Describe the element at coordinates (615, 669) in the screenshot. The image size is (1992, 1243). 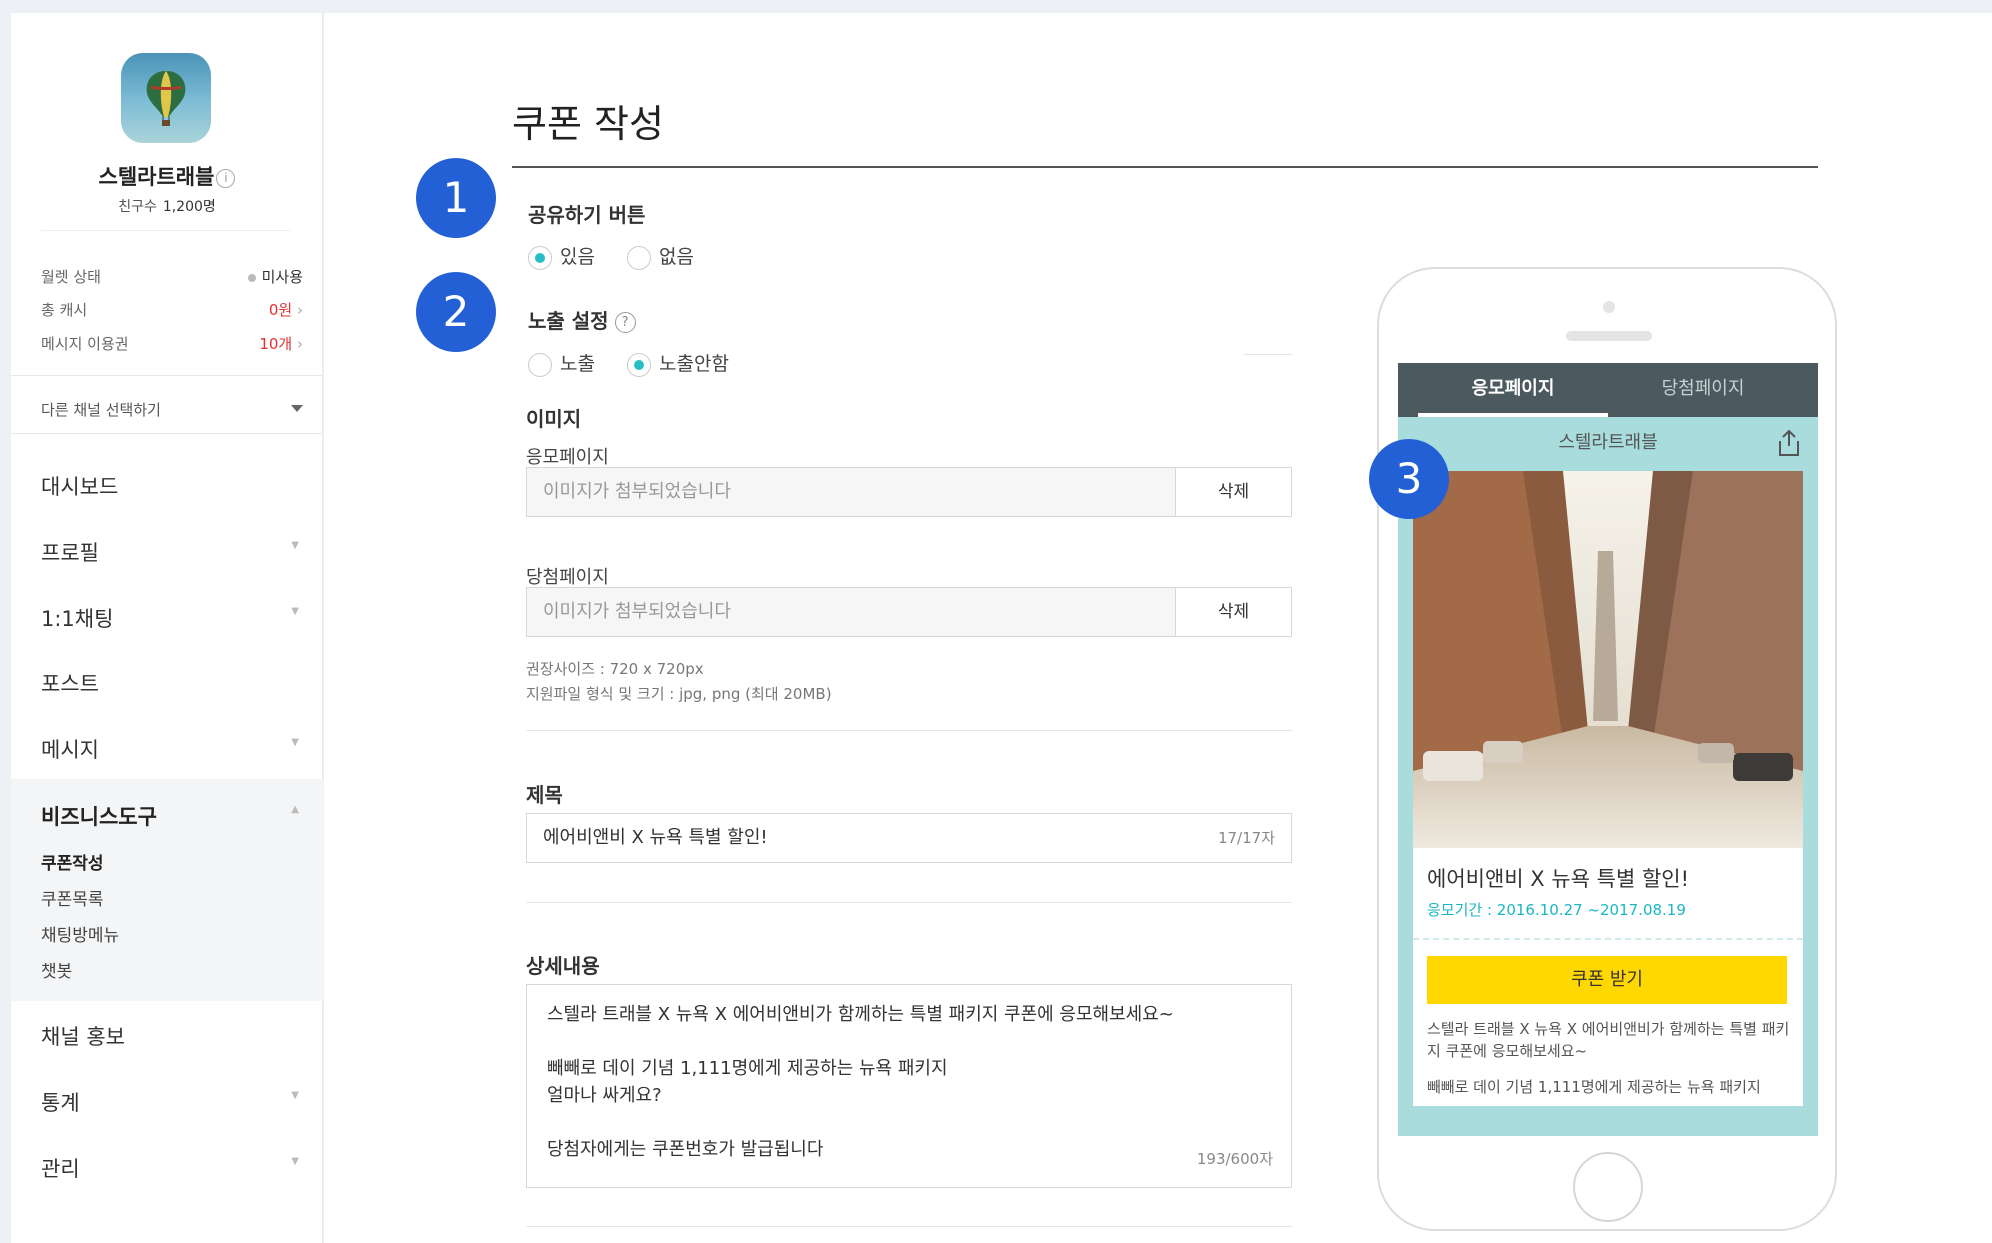
I see `size-hint: 권장사이즈 : 720 x 720px` at that location.